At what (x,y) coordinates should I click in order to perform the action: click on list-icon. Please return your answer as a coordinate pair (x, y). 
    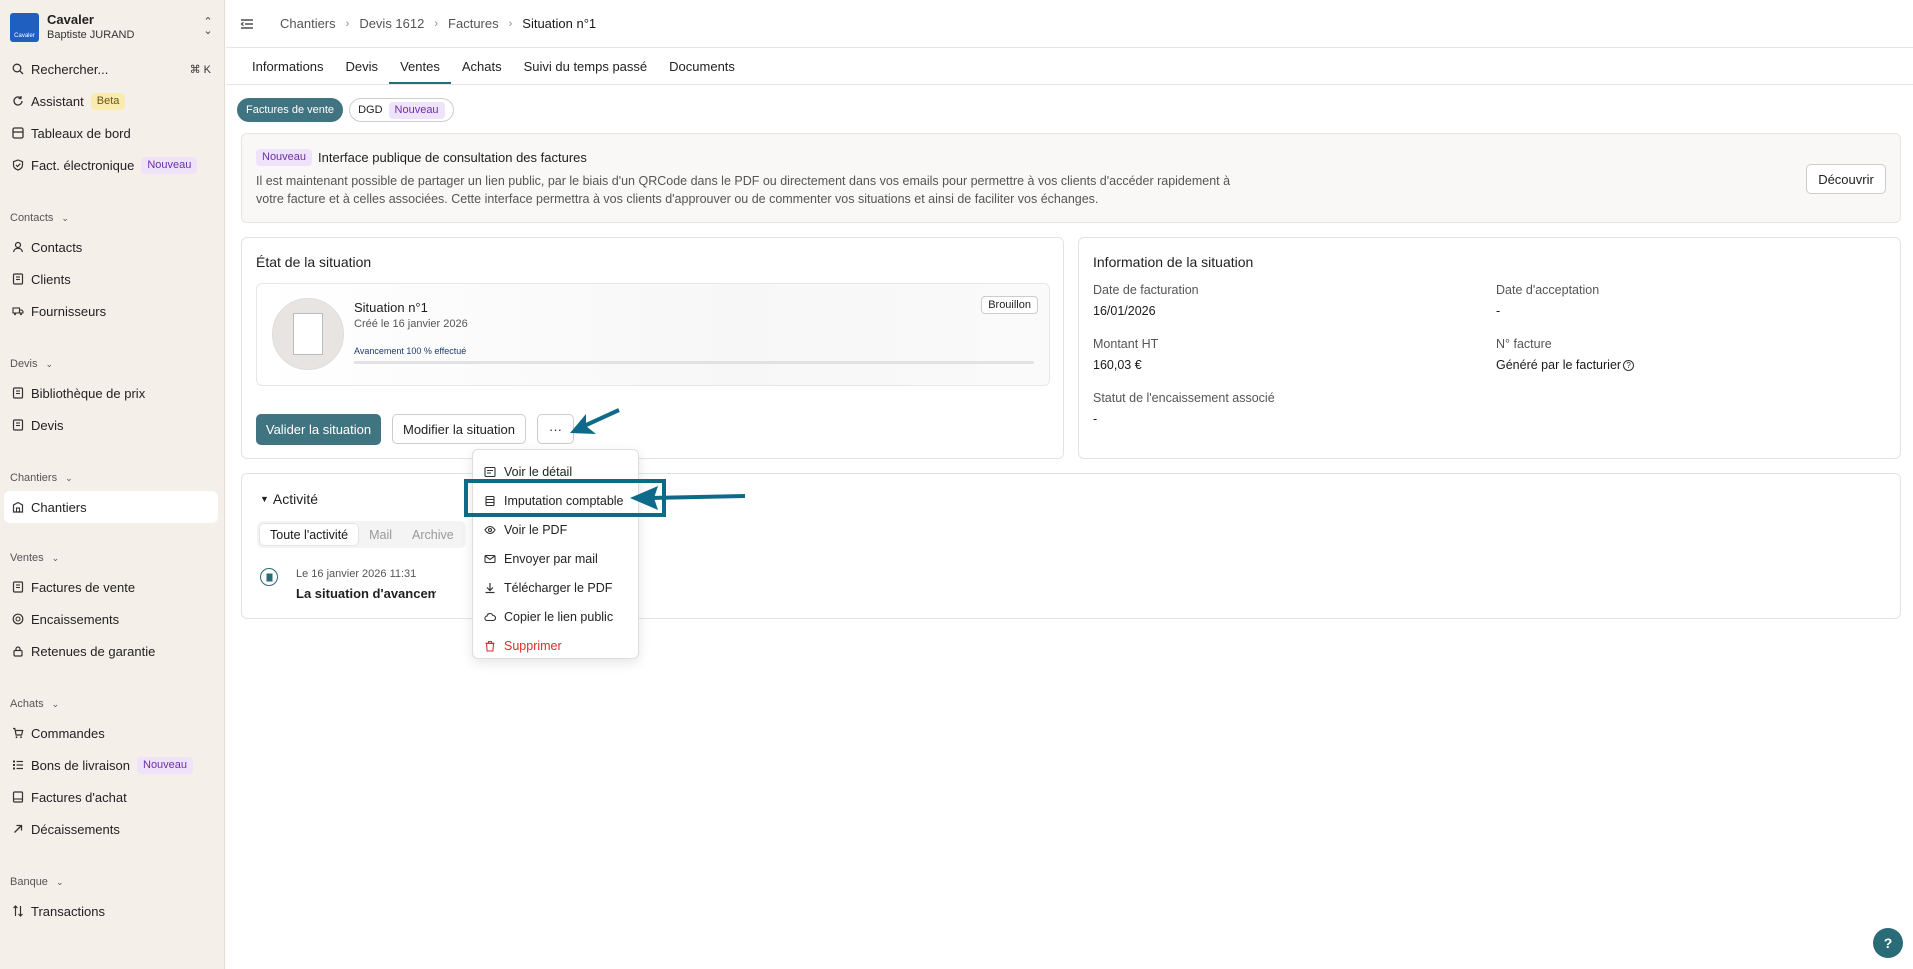
    Looking at the image, I should click on (18, 279).